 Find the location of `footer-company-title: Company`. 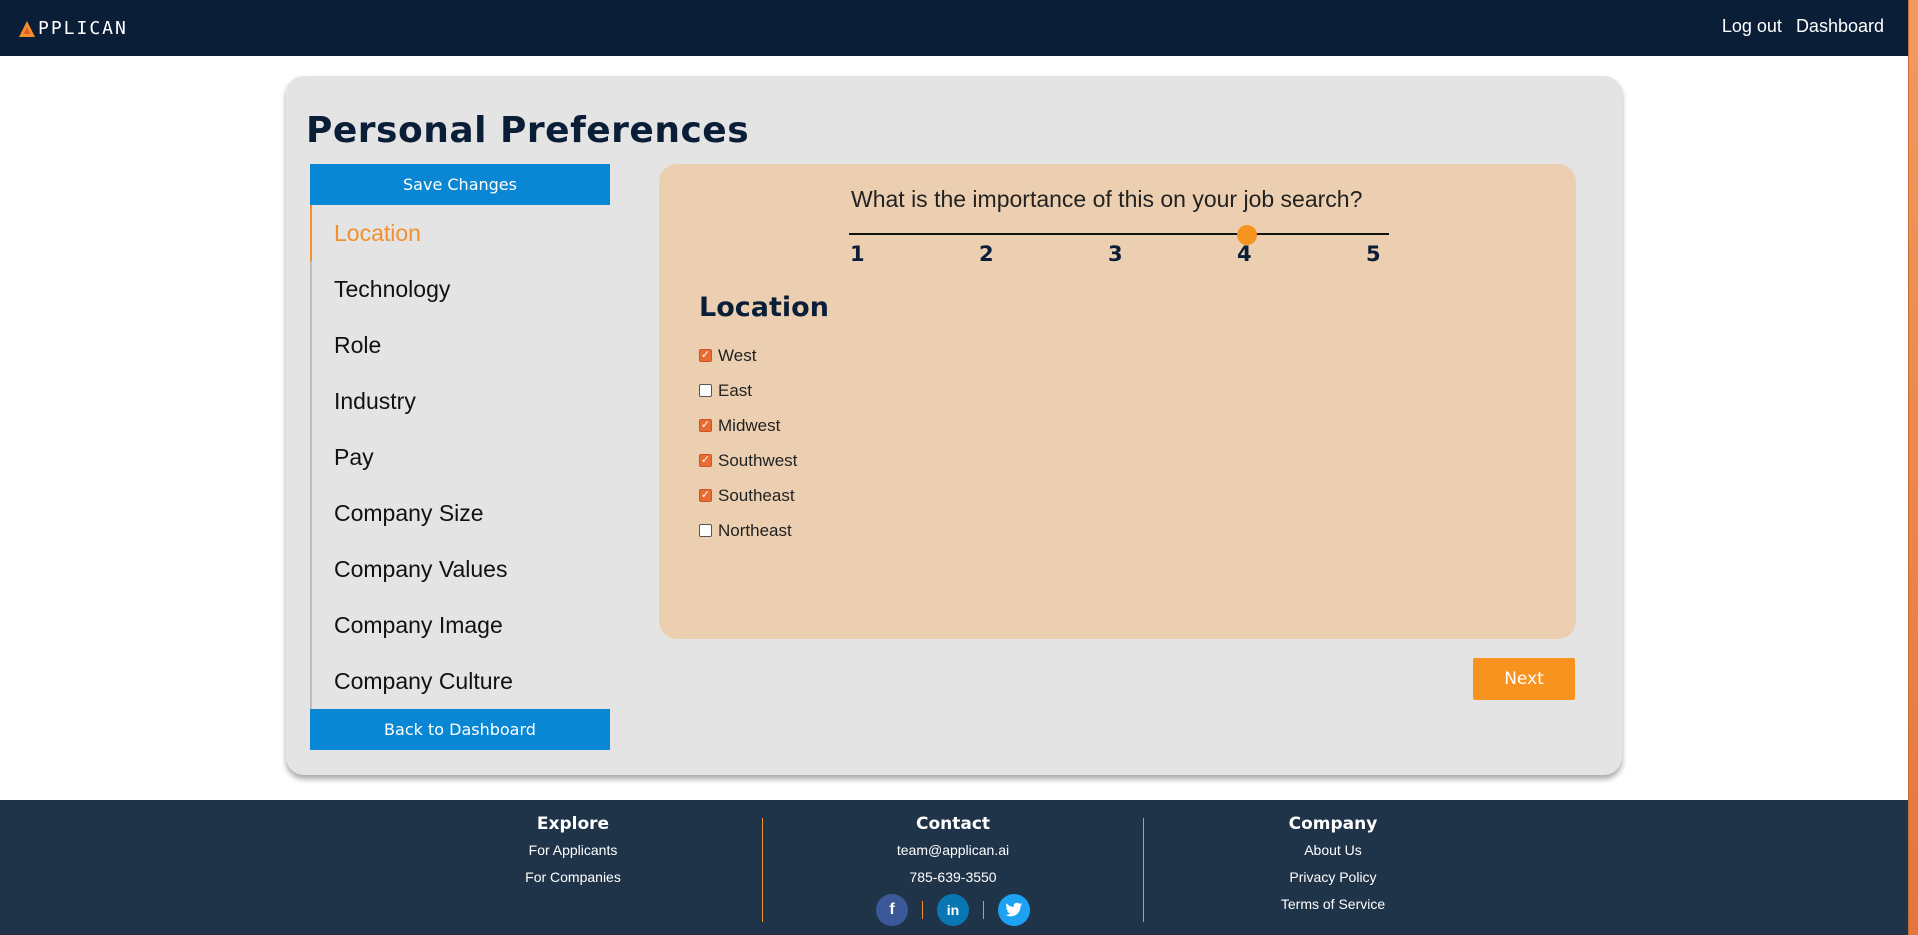

footer-company-title: Company is located at coordinates (1333, 824).